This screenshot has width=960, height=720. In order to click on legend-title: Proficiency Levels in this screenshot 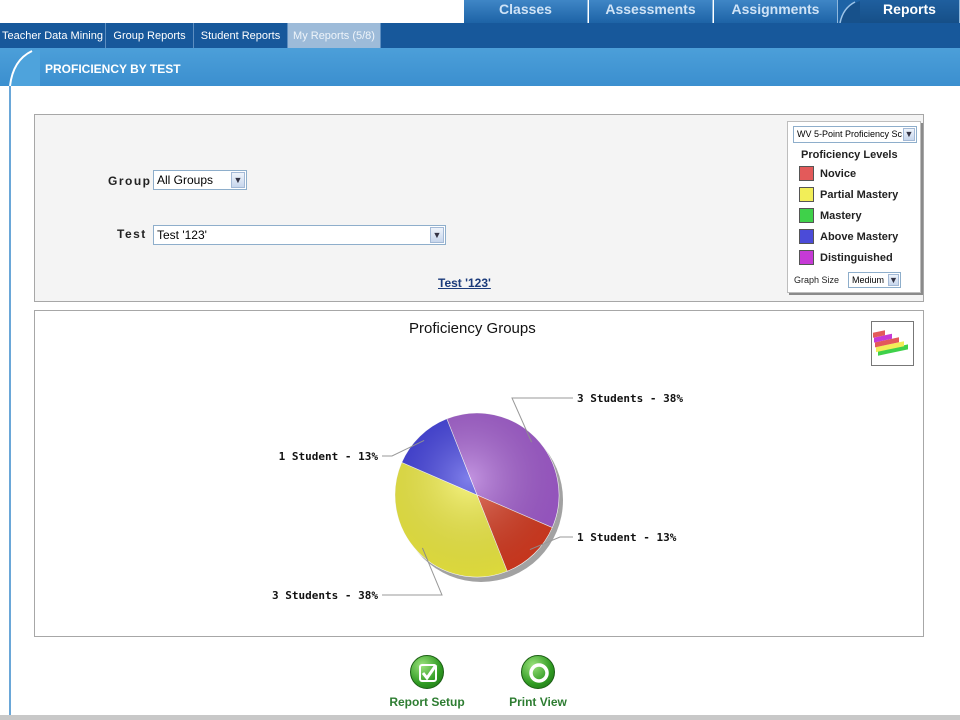, I will do `click(849, 155)`.